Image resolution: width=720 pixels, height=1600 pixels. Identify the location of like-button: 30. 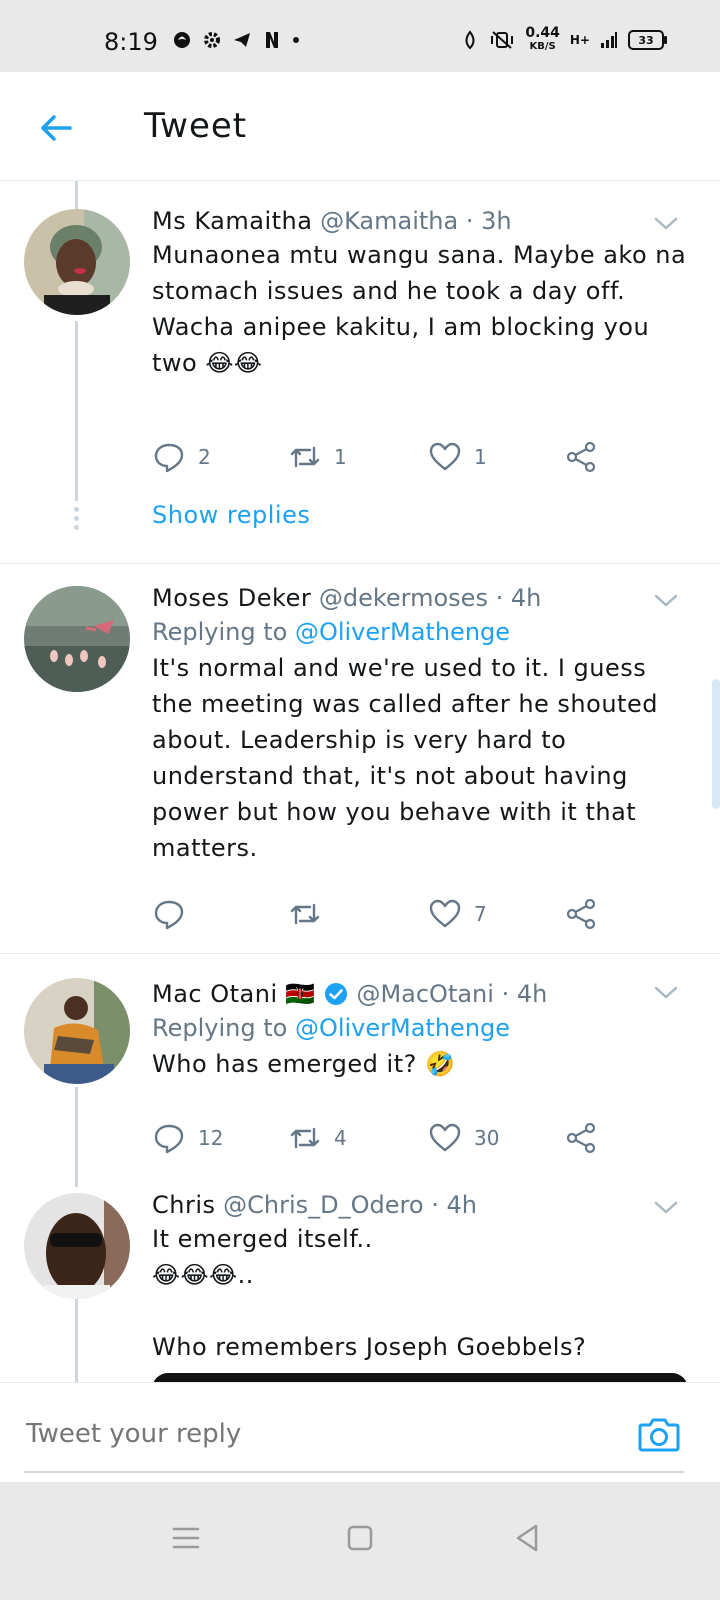
(463, 1138).